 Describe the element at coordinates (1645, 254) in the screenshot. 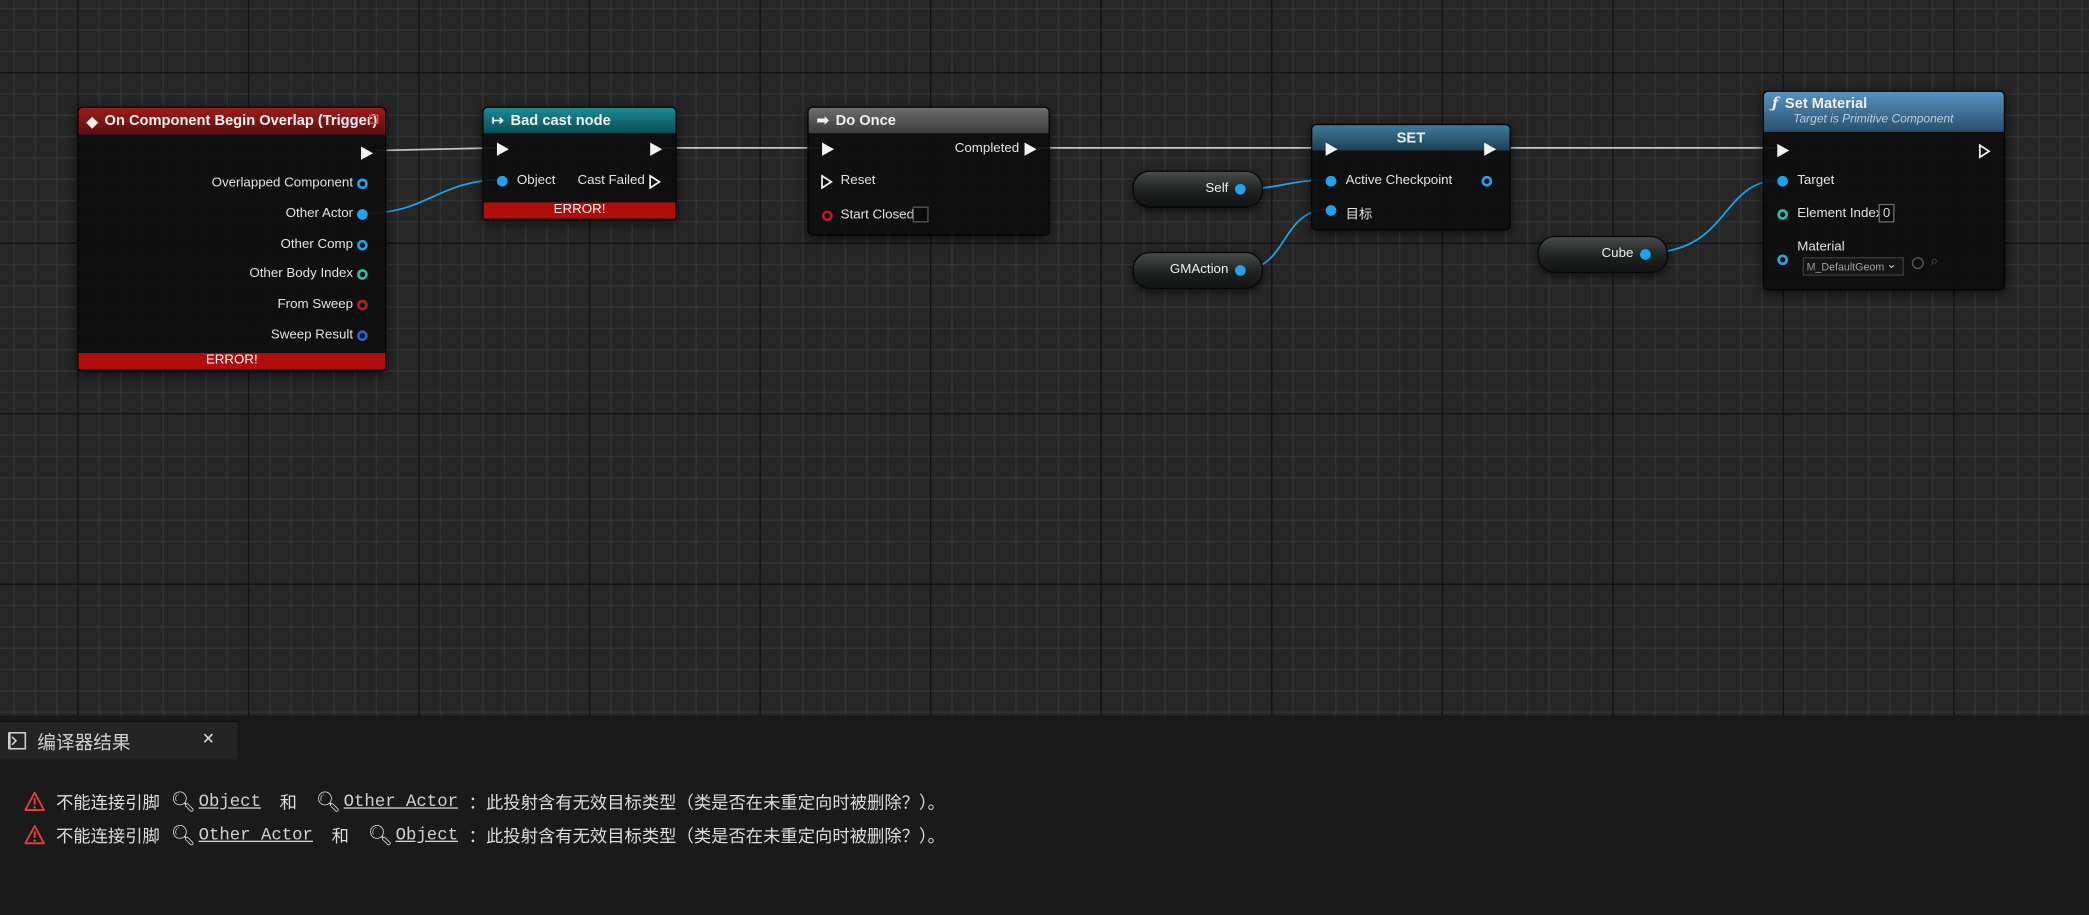

I see `pin-cube-out` at that location.